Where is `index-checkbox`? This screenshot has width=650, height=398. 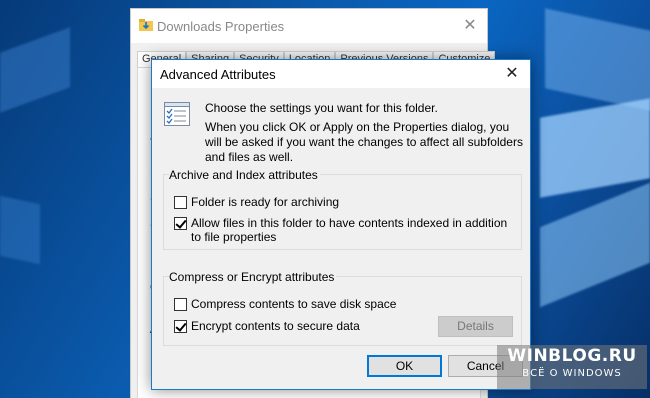
index-checkbox is located at coordinates (180, 223).